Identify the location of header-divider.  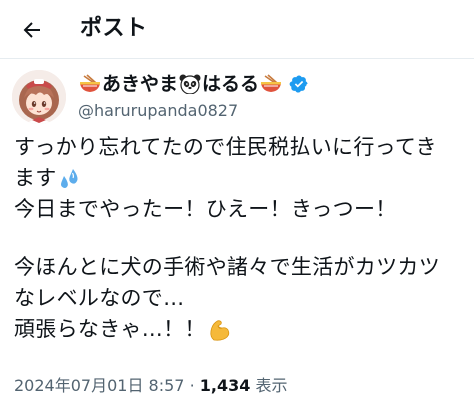
(237, 58).